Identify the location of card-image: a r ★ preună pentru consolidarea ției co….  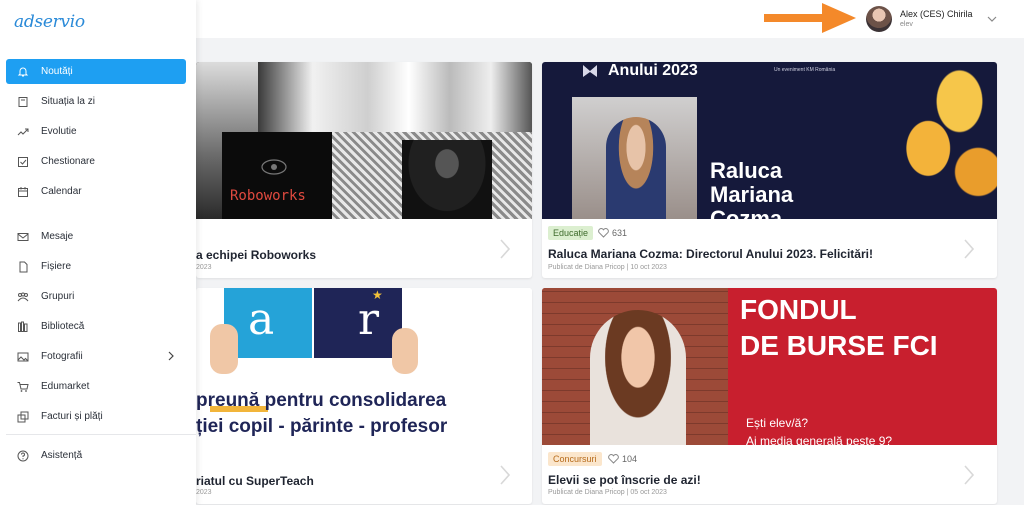
(364, 366).